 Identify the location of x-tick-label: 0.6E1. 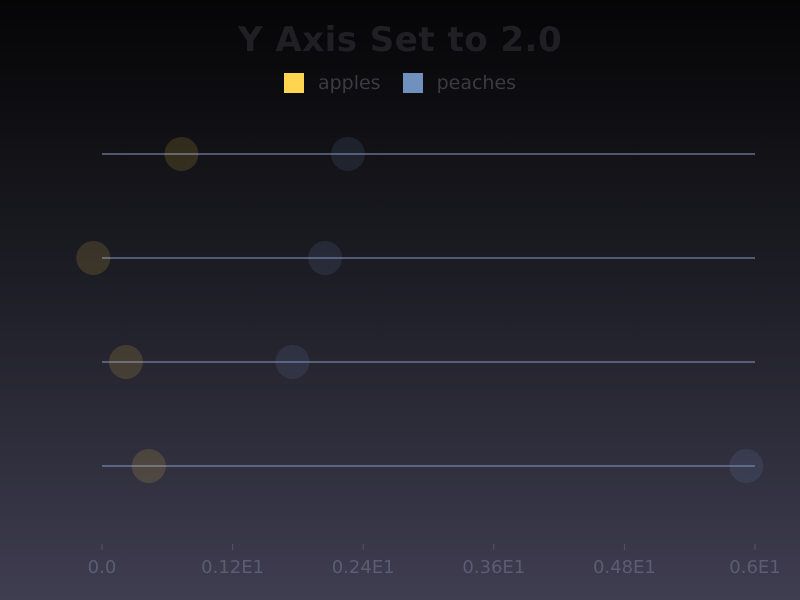
(754, 567).